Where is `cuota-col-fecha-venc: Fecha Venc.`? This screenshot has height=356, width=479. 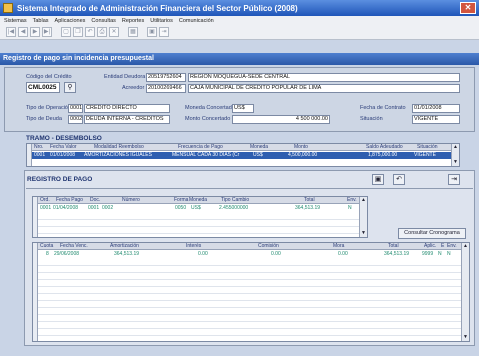 cuota-col-fecha-venc: Fecha Venc. is located at coordinates (74, 246).